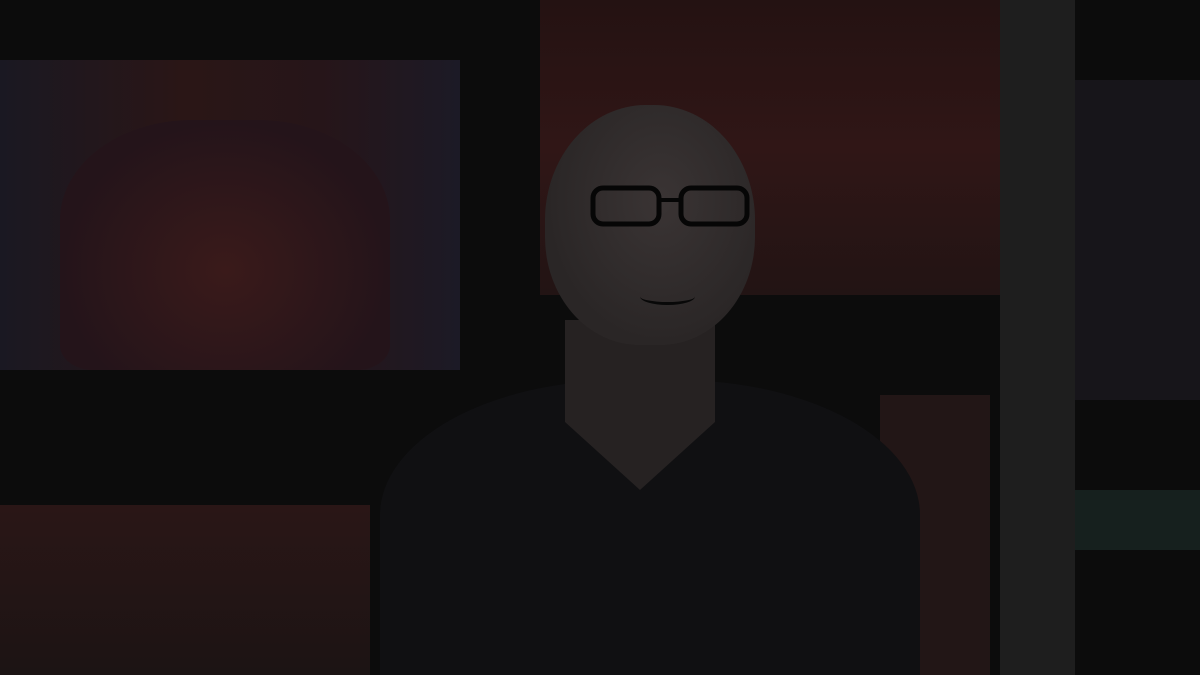 The width and height of the screenshot is (1200, 675). What do you see at coordinates (670, 206) in the screenshot?
I see `glasses-icon` at bounding box center [670, 206].